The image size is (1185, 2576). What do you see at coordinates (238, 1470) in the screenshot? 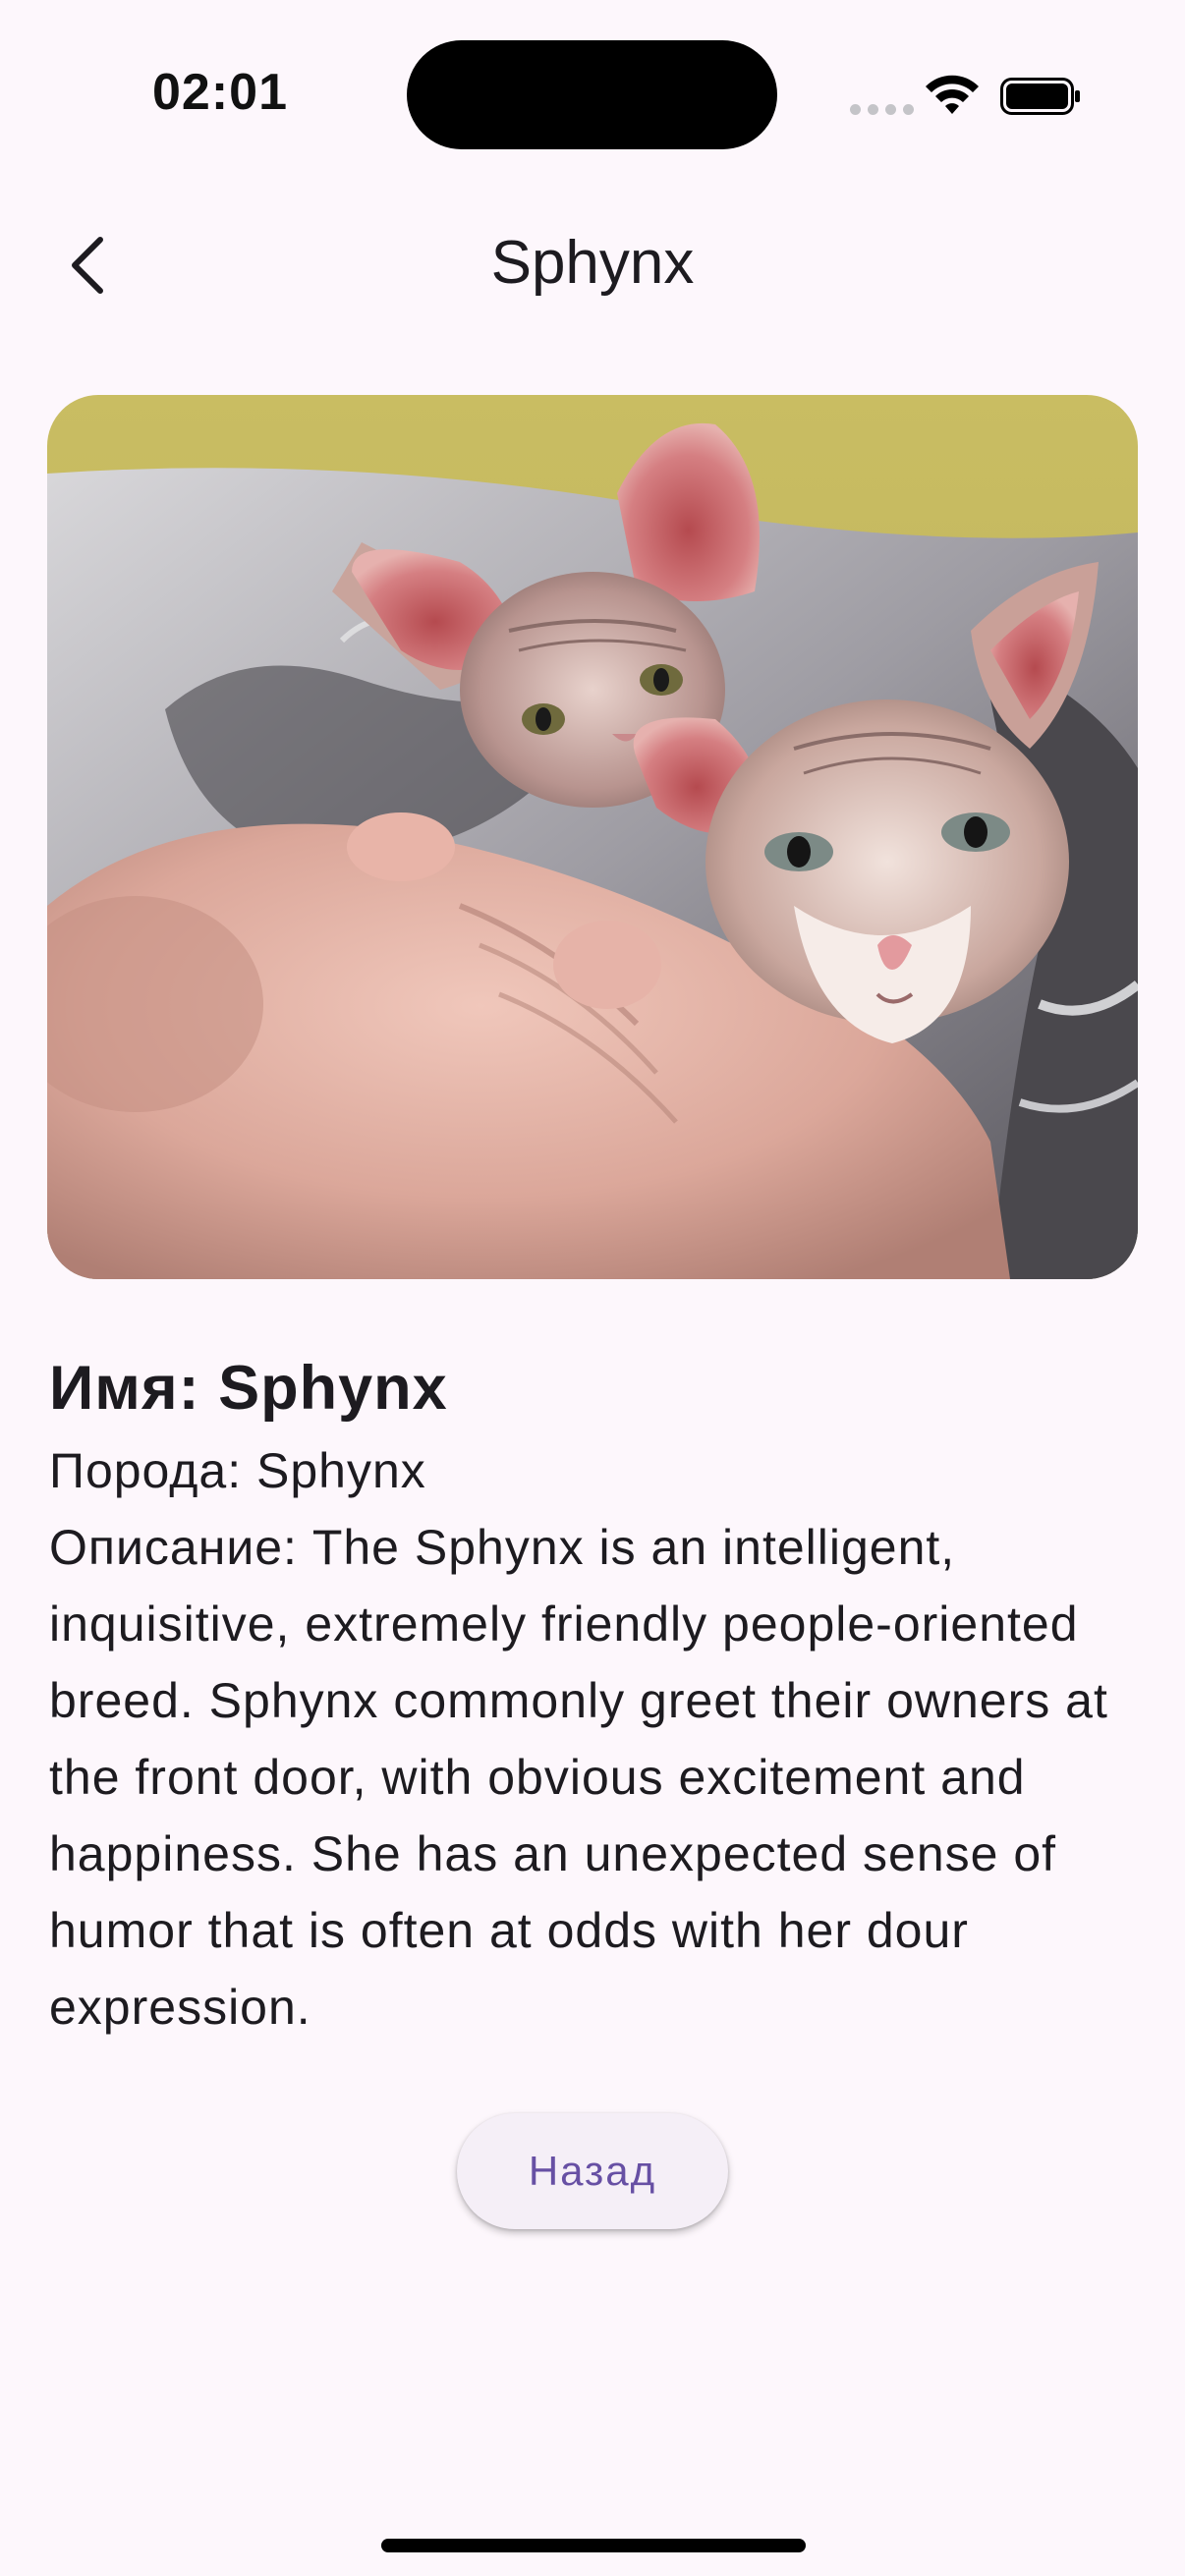
I see `cat-breed: Порода: Sphynx` at bounding box center [238, 1470].